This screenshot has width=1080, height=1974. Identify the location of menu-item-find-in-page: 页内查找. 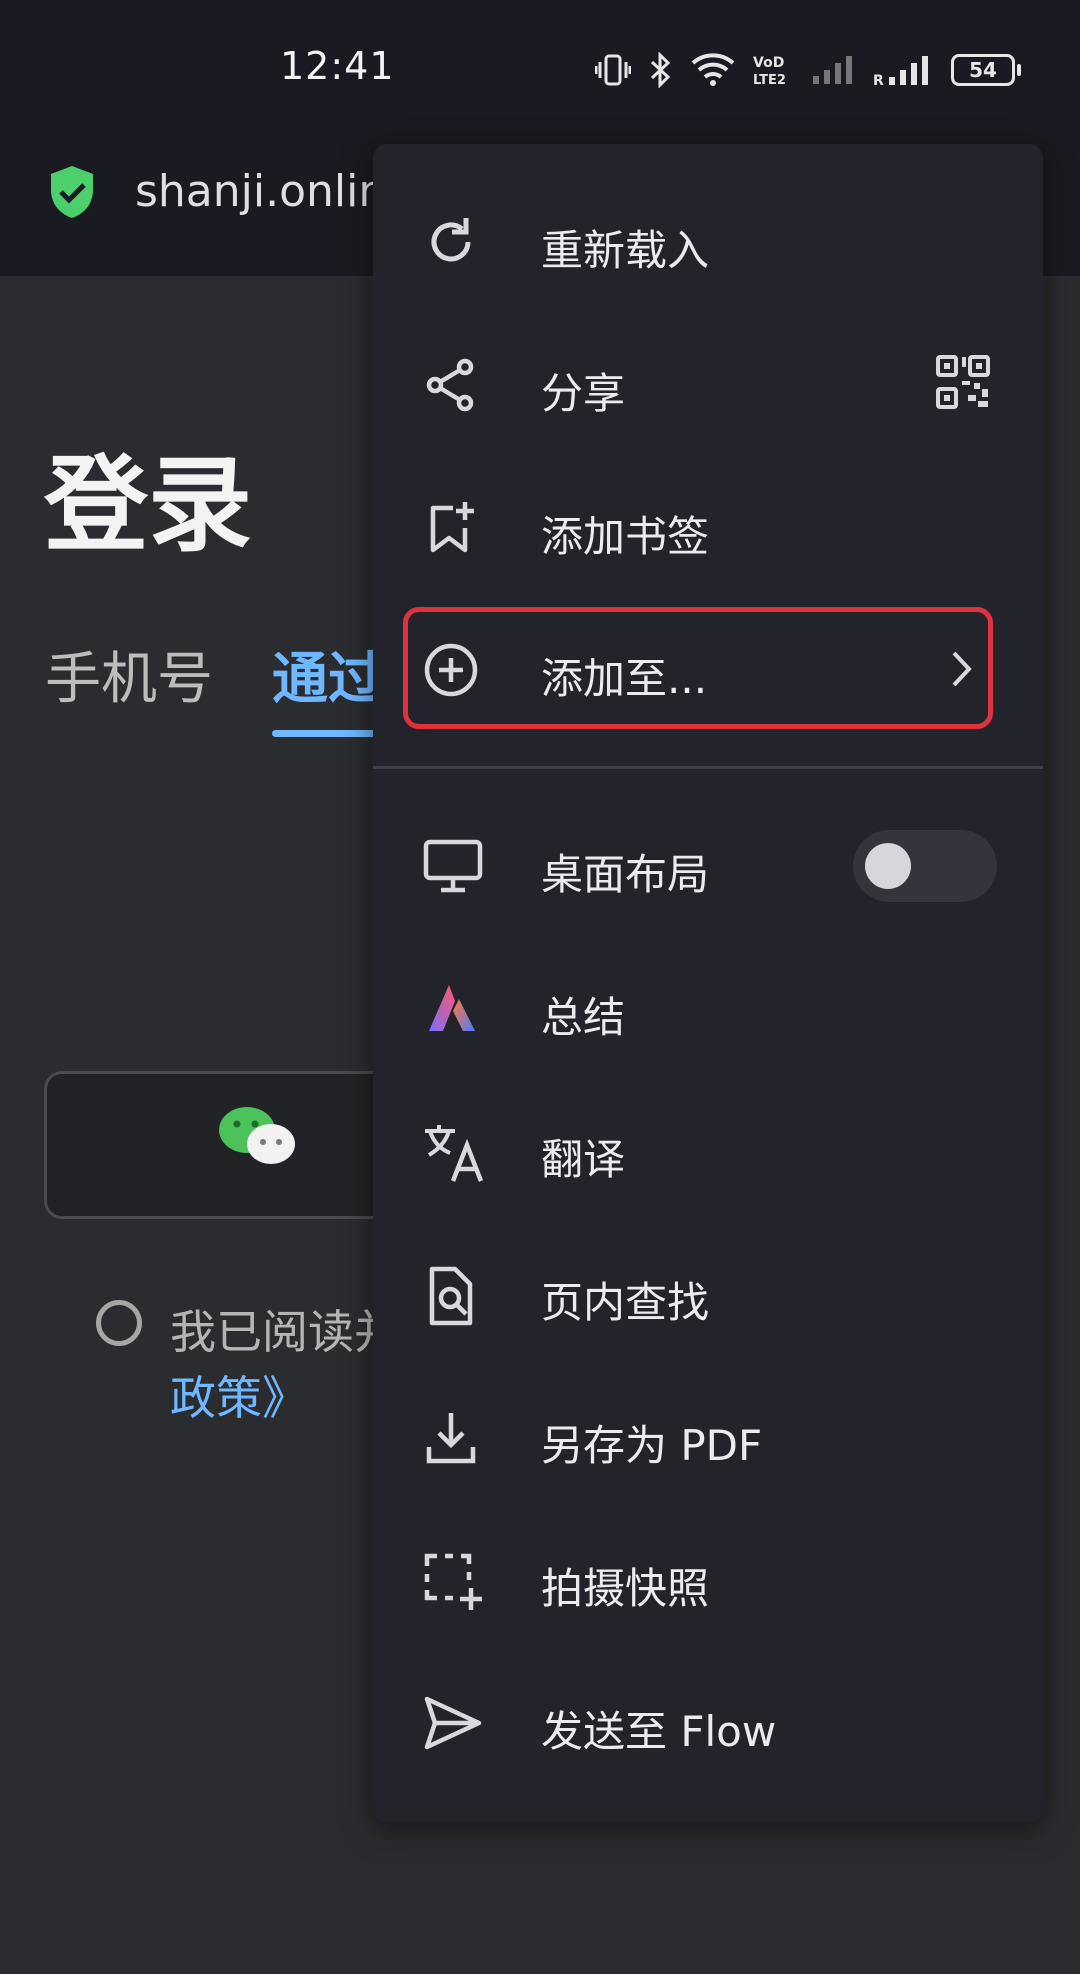
(708, 1294).